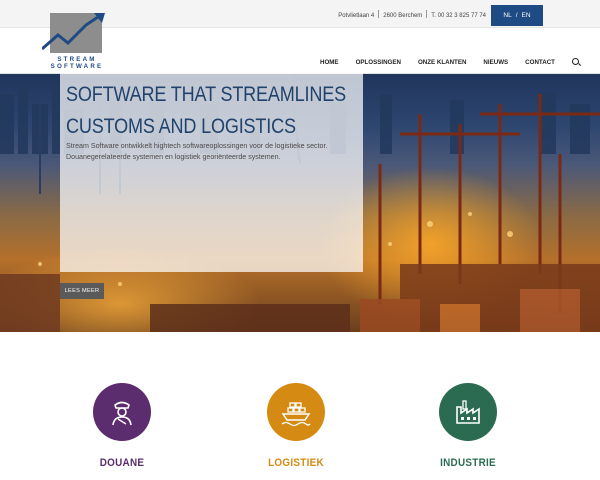  What do you see at coordinates (122, 412) in the screenshot?
I see `customs-officer-icon` at bounding box center [122, 412].